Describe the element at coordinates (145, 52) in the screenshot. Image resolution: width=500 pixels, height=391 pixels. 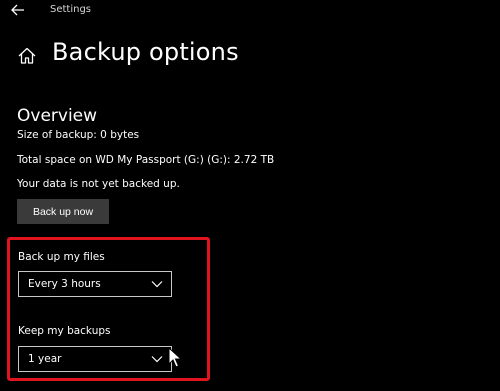
I see `page-title: Backup options` at that location.